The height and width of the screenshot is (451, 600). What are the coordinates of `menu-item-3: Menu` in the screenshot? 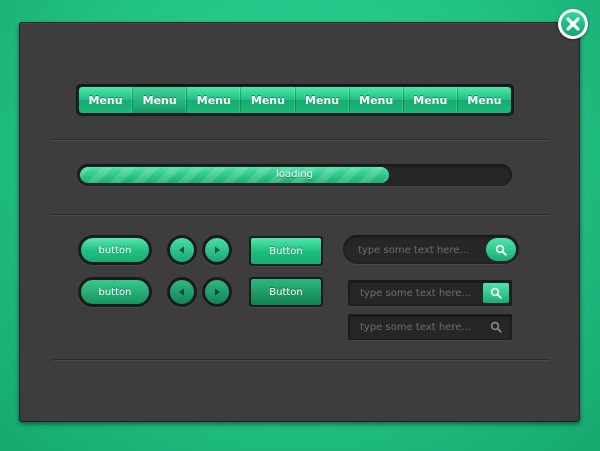 It's located at (214, 100).